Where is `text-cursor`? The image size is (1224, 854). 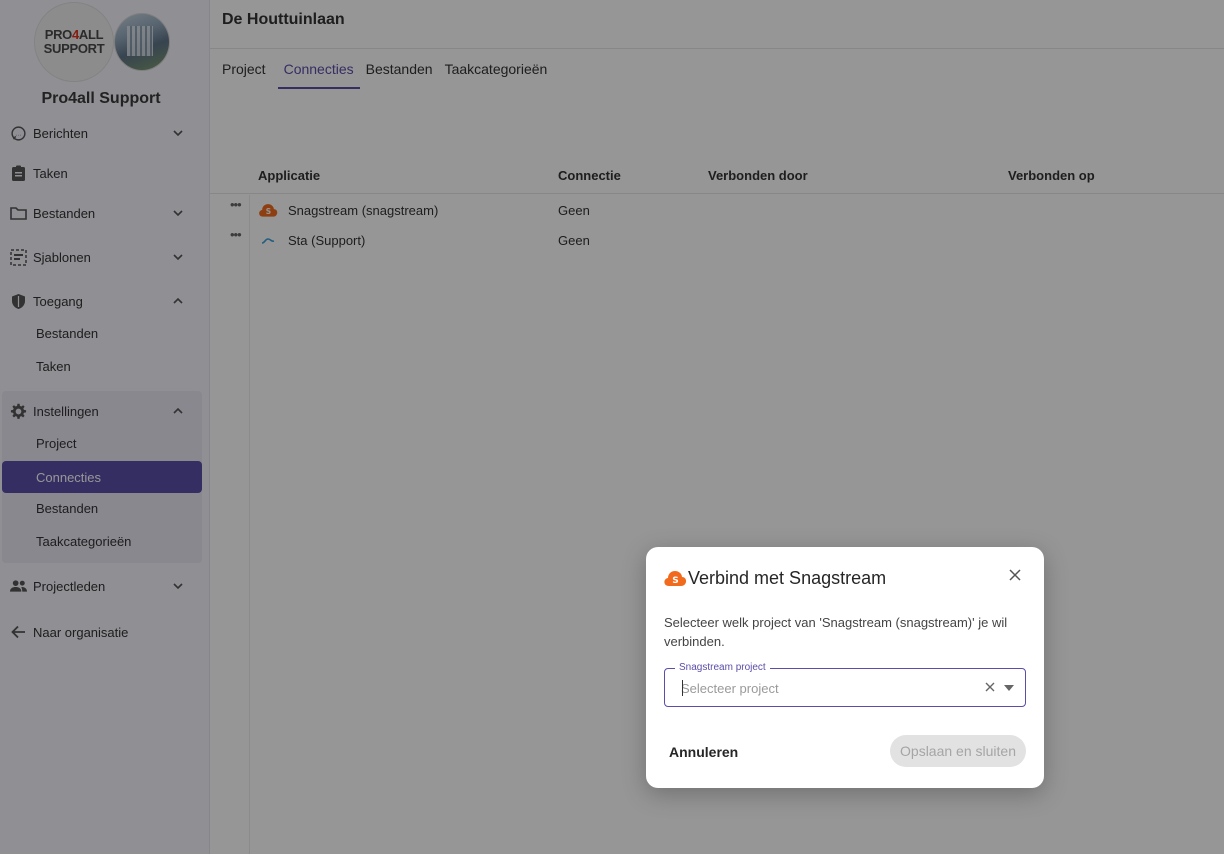 text-cursor is located at coordinates (682, 688).